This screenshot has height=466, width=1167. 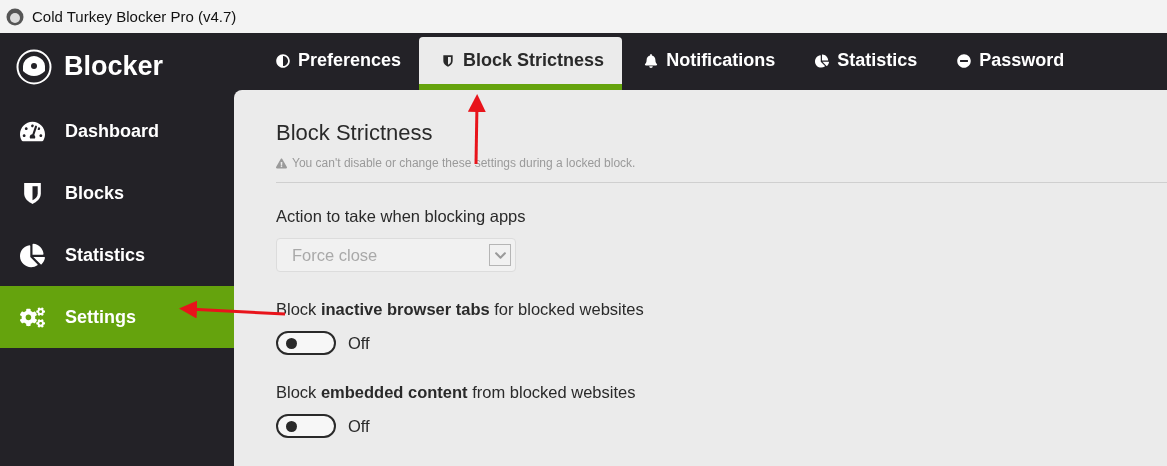 What do you see at coordinates (355, 133) in the screenshot?
I see `section-title: Block Strictness` at bounding box center [355, 133].